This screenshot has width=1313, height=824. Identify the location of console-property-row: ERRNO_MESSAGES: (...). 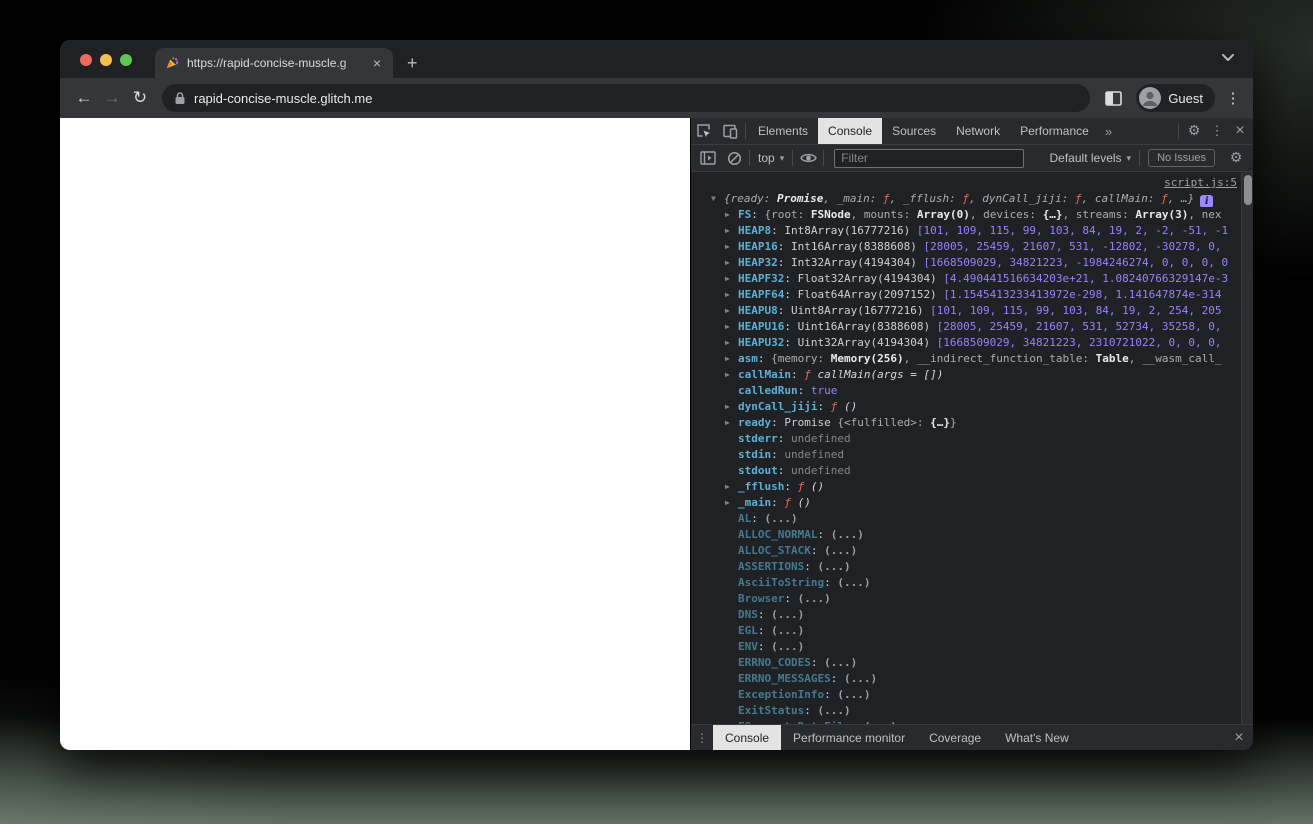
(972, 679).